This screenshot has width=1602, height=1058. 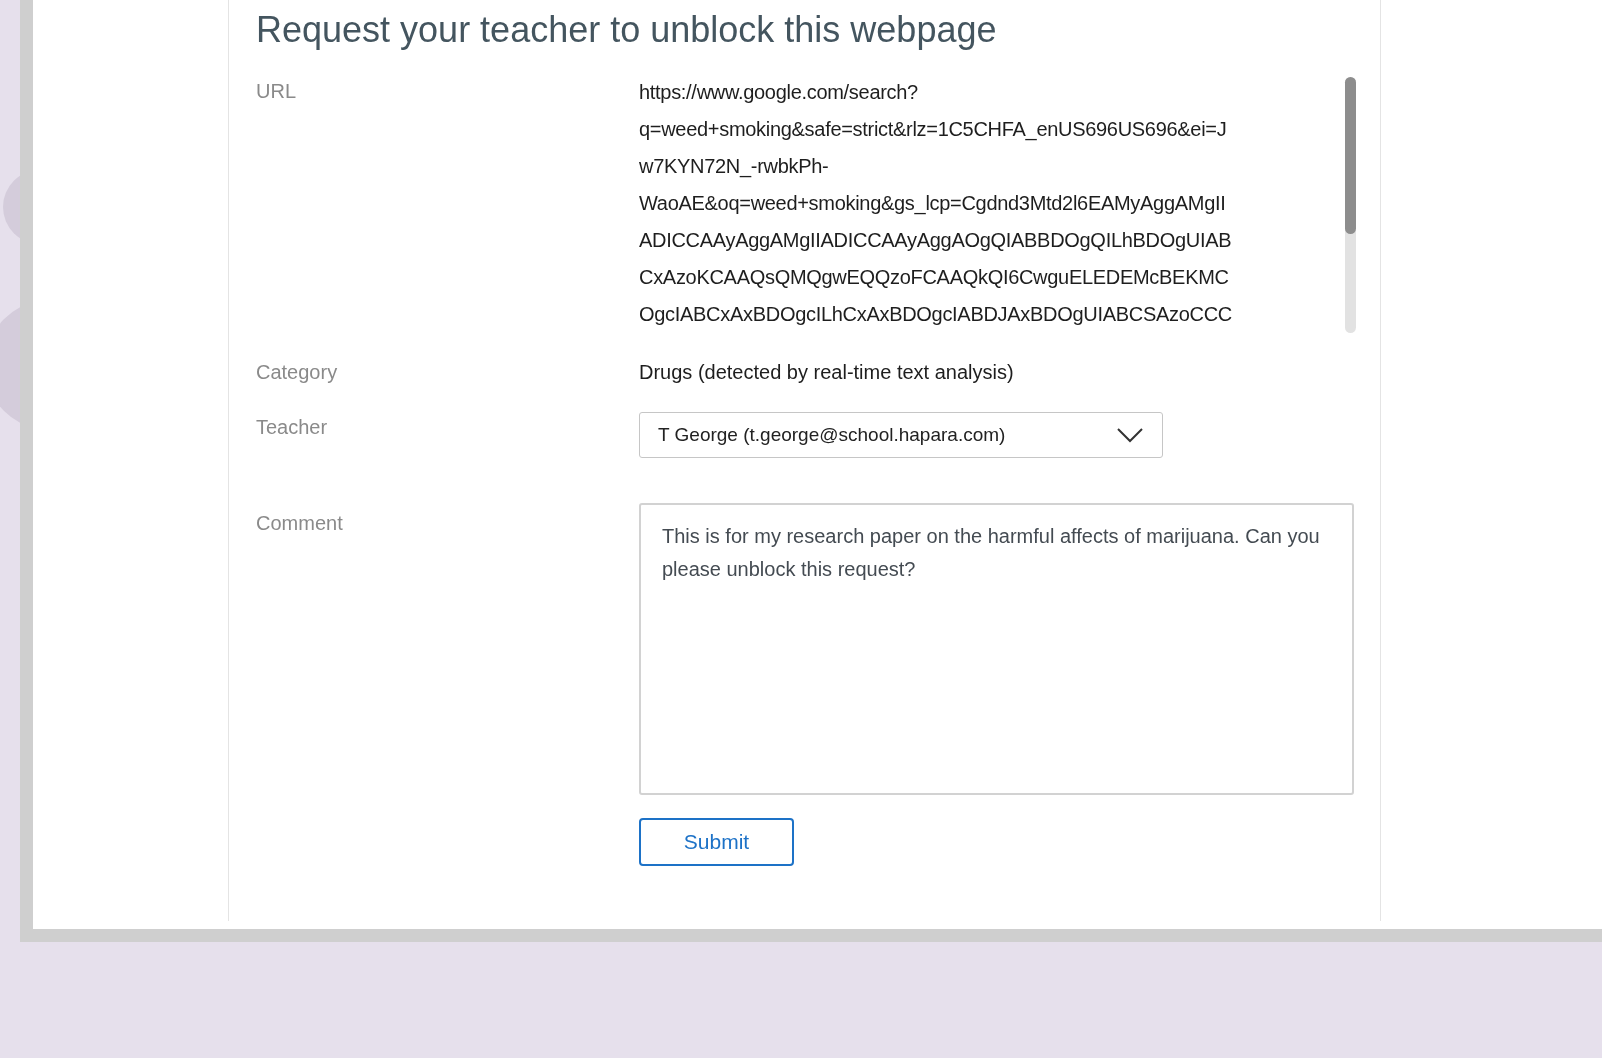 What do you see at coordinates (936, 203) in the screenshot?
I see `url-text: https://www.google.com/search? q=weed+smoking&safe=strict&rlz=1C5CHFA_enUS696US696&ei=J w7KYN72N_-rwbkPh- WaoAE&oq=weed+smoking&gs_lcp=Cgdnd3Mtd2l6EAMyAggAMgII ADICCAAyAggAMgIIADICCAAyAggAOgQIABBDOgQILhBDOgUIAB CxAzoKCAAQsQMQgwEQQzoFCAAQkQI6CwguELEDEMcBEKMC OgcIABCxAxBDOgcILhCxAxBDOgcIABDJAxBDOgUIABCSAzoCCC` at bounding box center [936, 203].